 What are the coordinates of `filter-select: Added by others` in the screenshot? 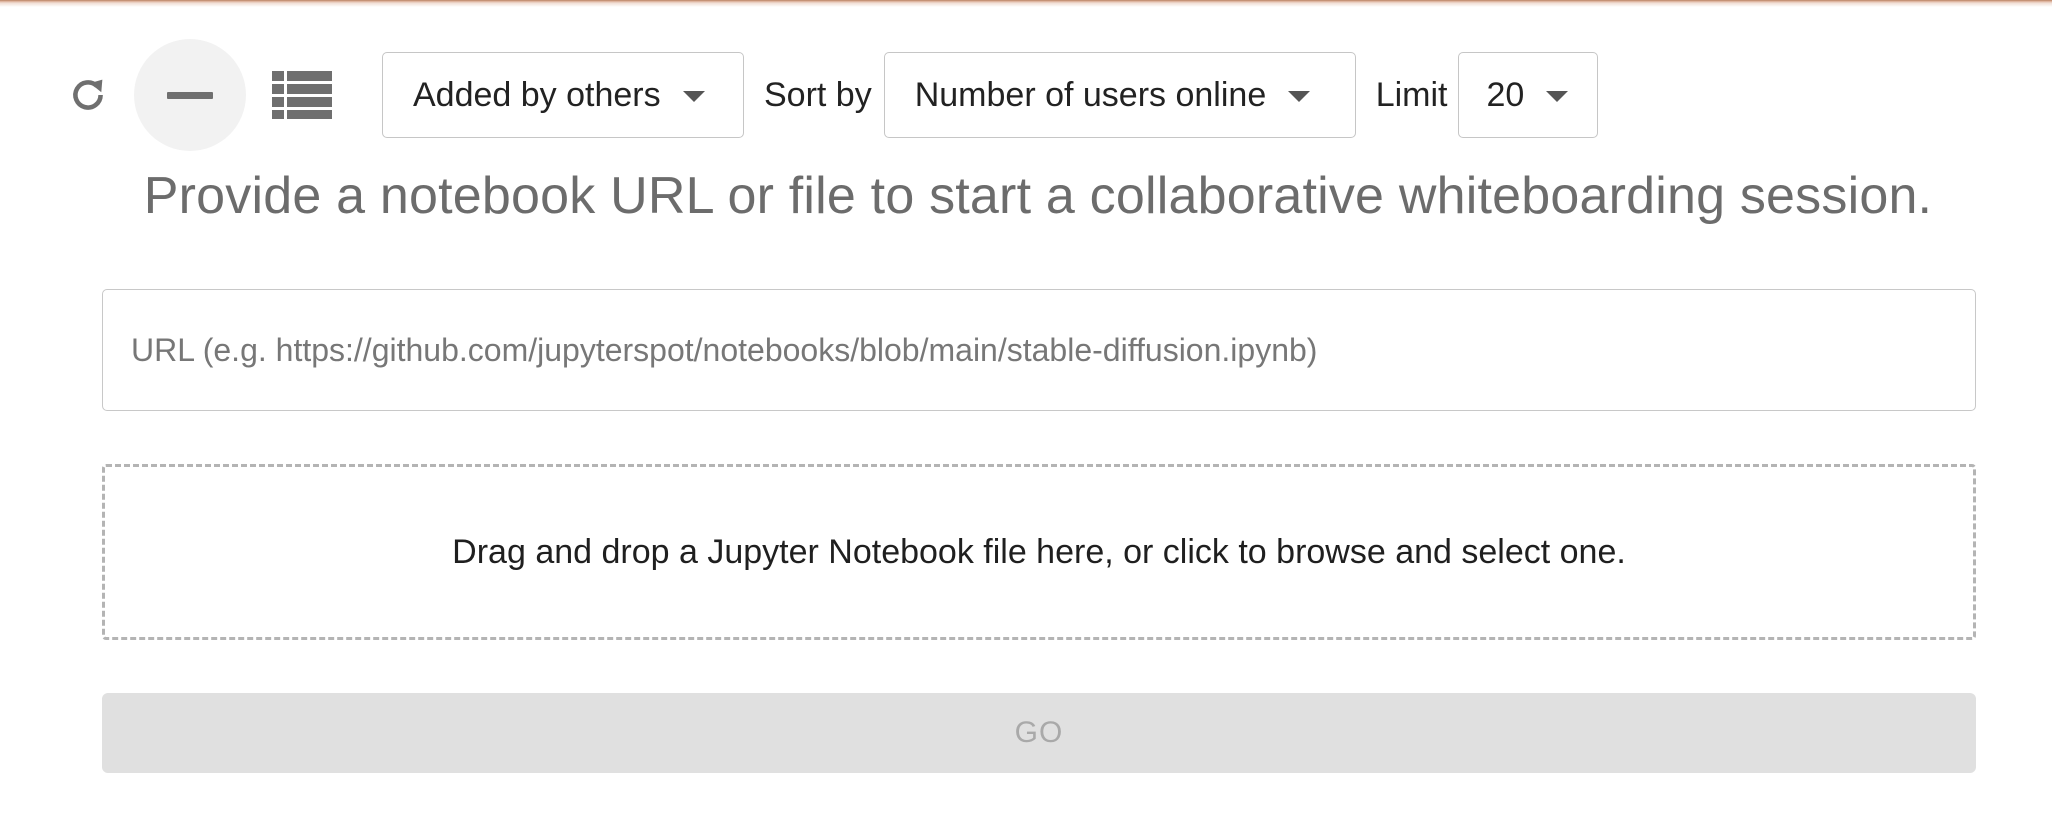 It's located at (563, 95).